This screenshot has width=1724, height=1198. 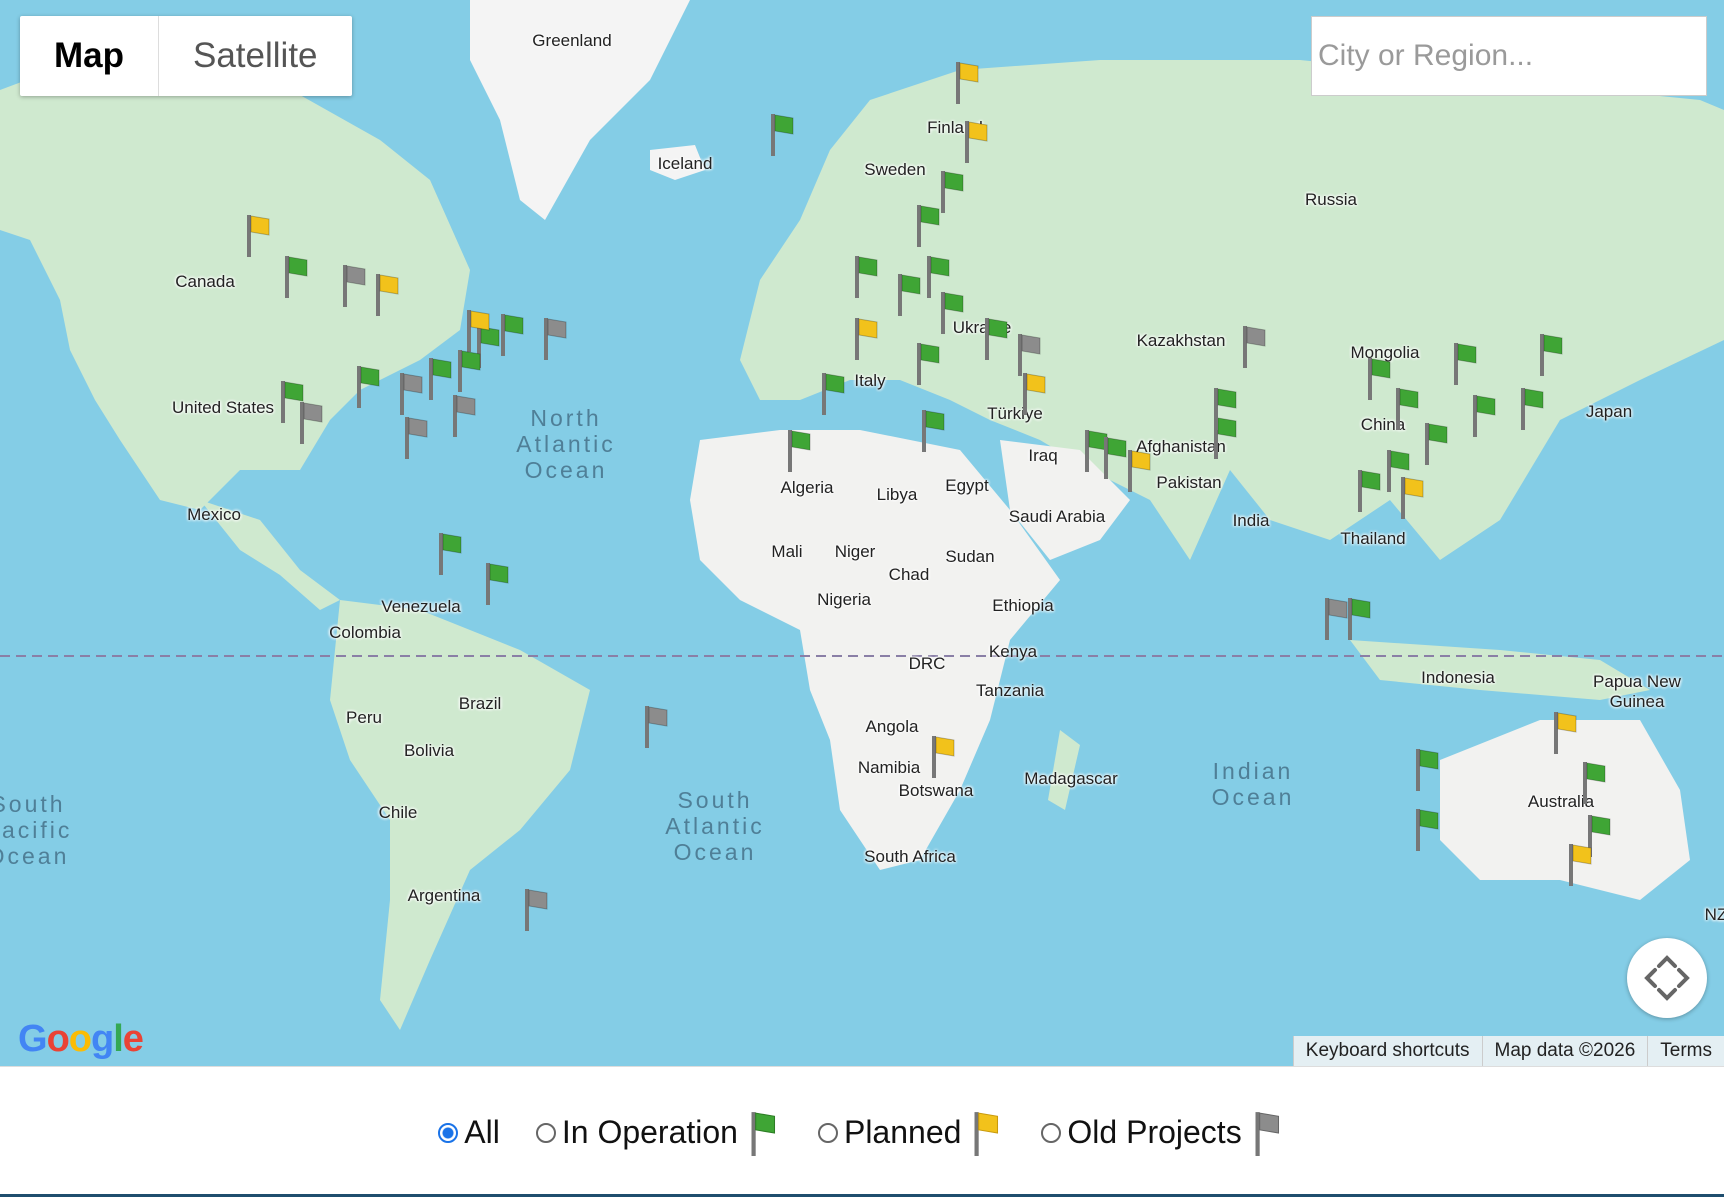 What do you see at coordinates (1667, 978) in the screenshot?
I see `fullscreen-button` at bounding box center [1667, 978].